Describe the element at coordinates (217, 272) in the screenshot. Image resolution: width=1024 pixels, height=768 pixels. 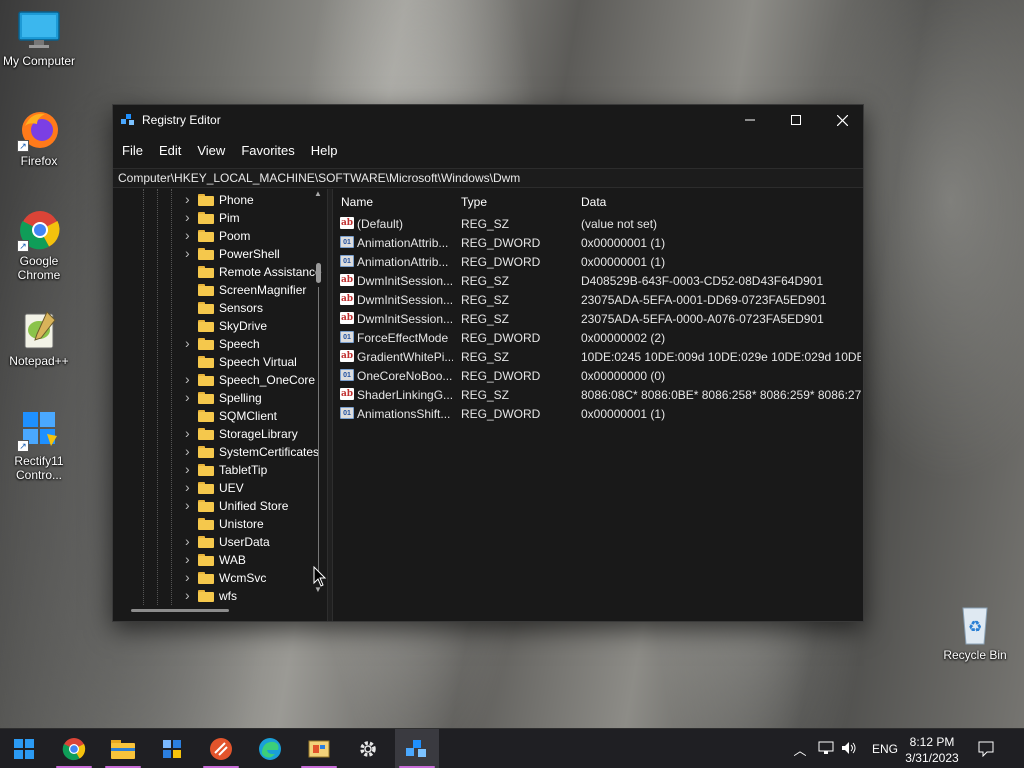
I see `tree-node: Remote Assistance` at that location.